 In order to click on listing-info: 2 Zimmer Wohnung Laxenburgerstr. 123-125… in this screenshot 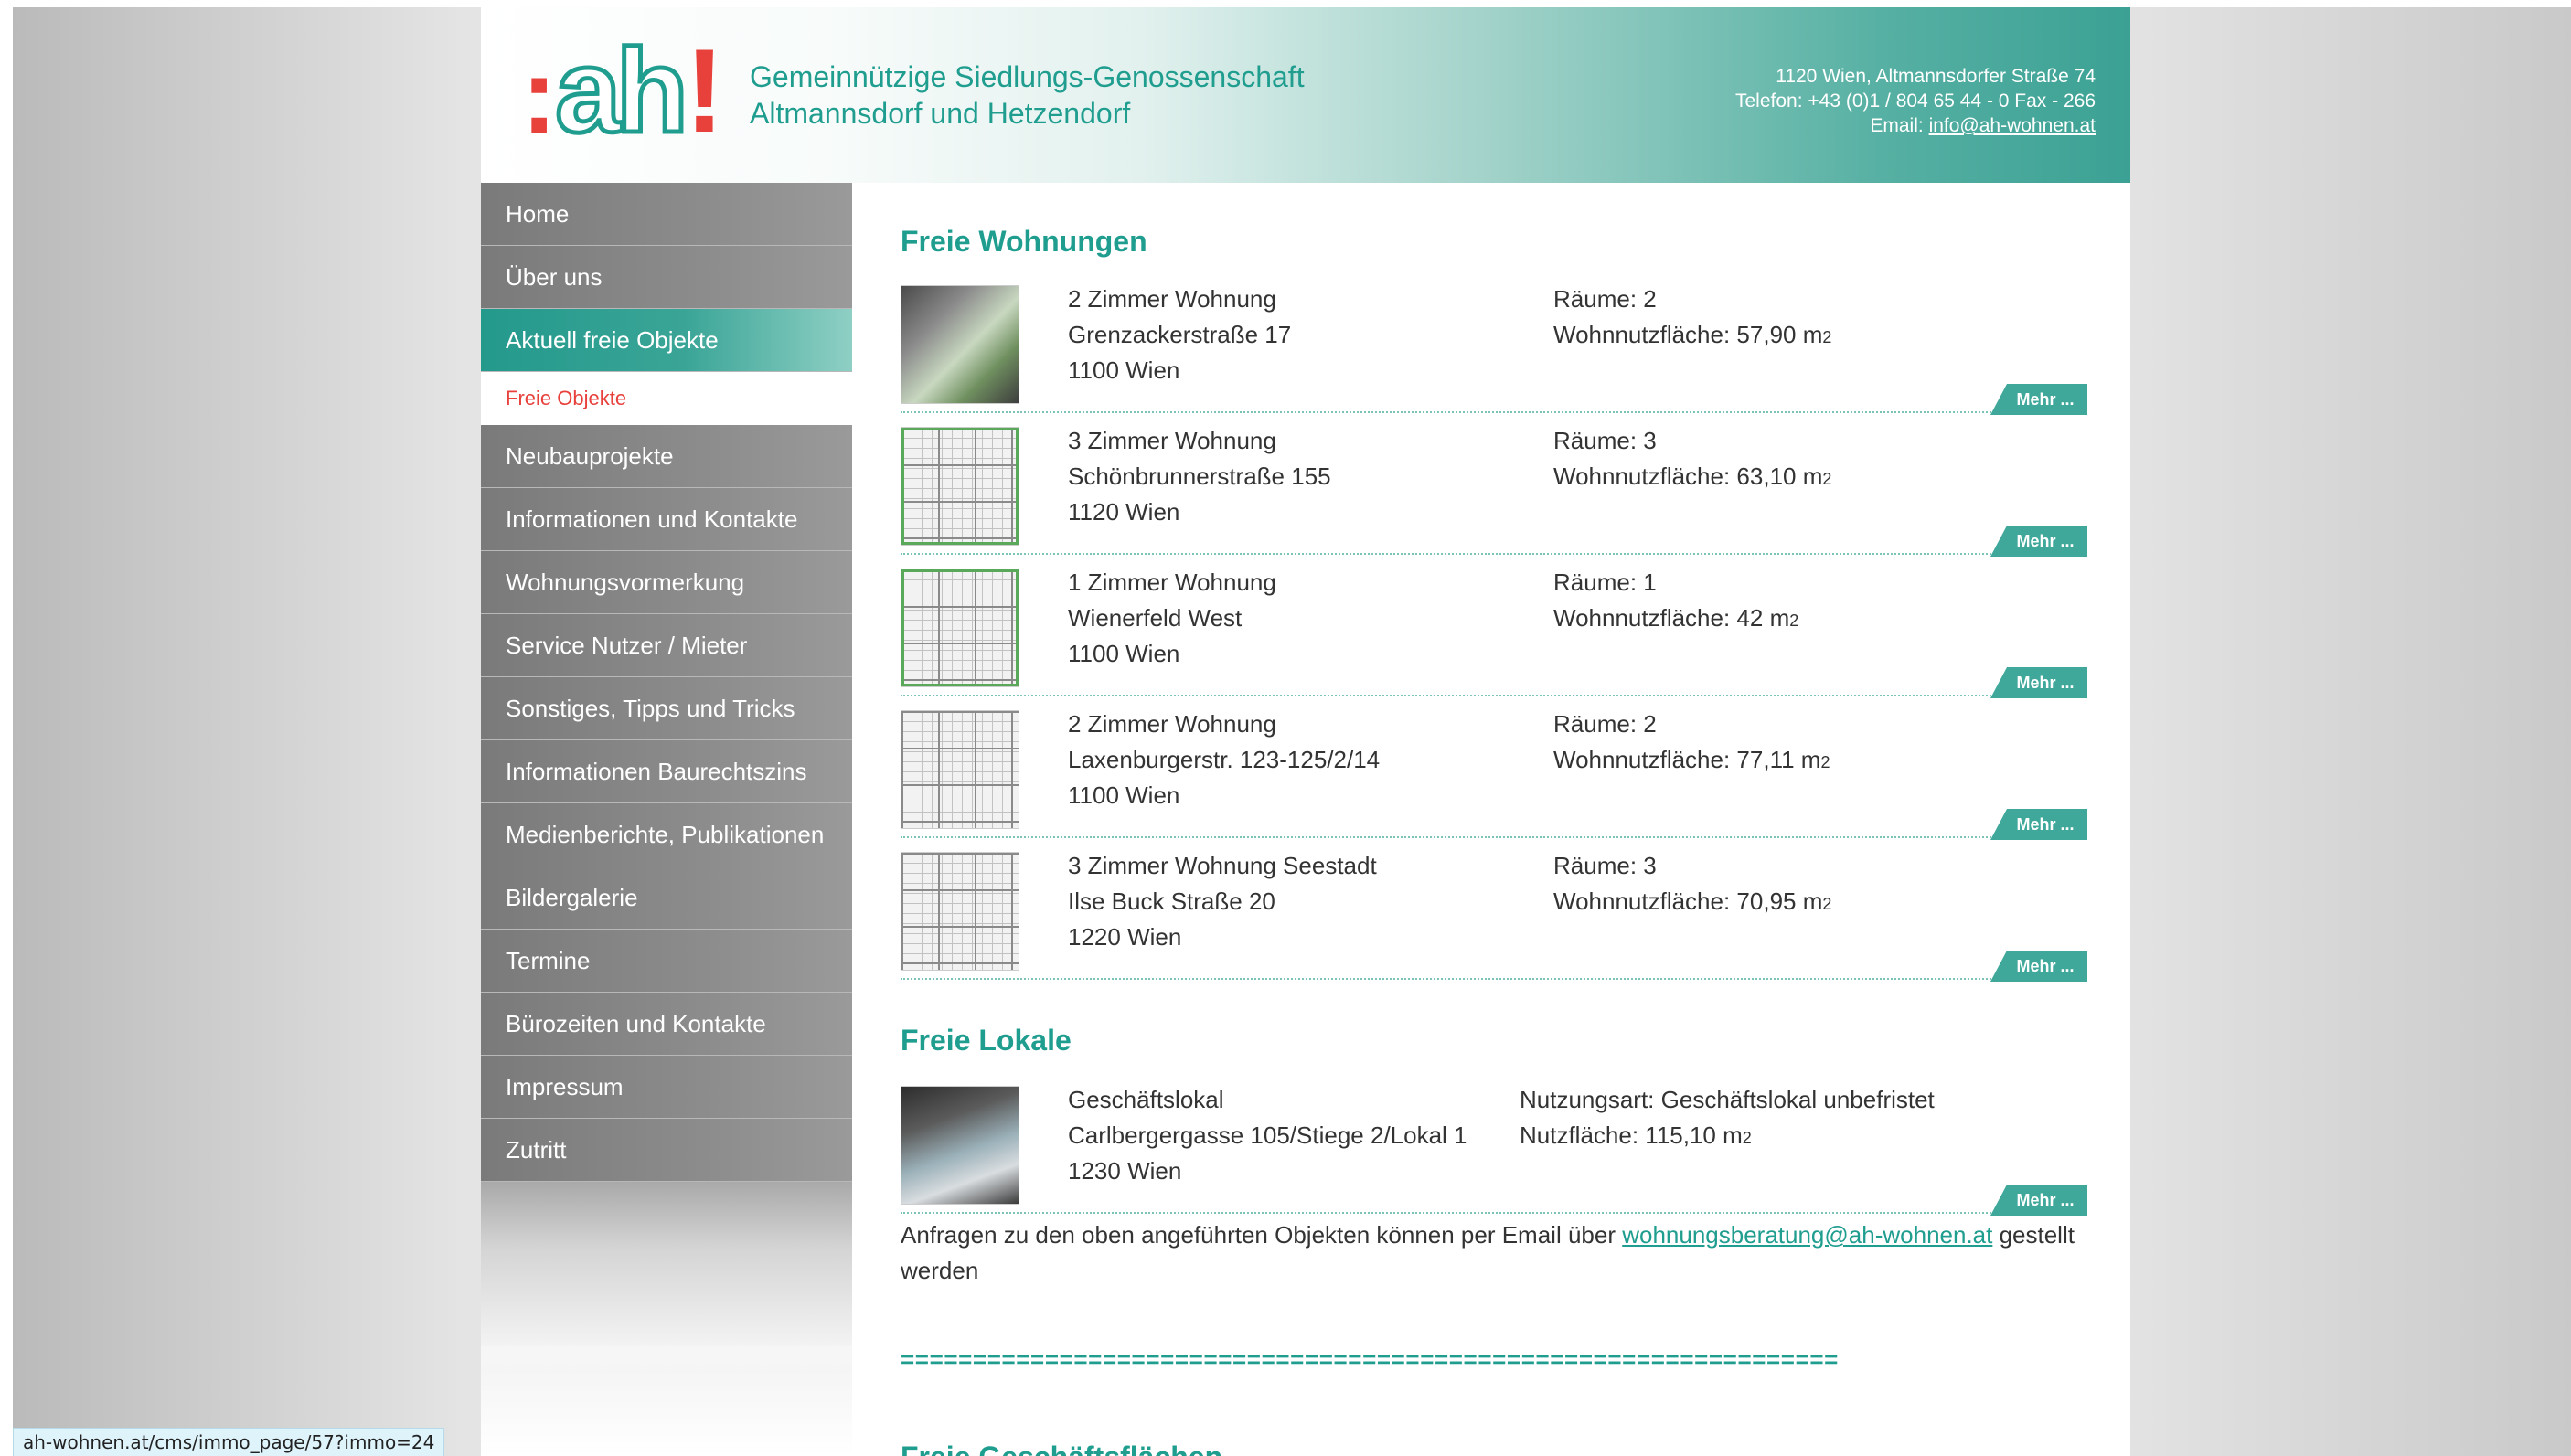, I will do `click(1224, 760)`.